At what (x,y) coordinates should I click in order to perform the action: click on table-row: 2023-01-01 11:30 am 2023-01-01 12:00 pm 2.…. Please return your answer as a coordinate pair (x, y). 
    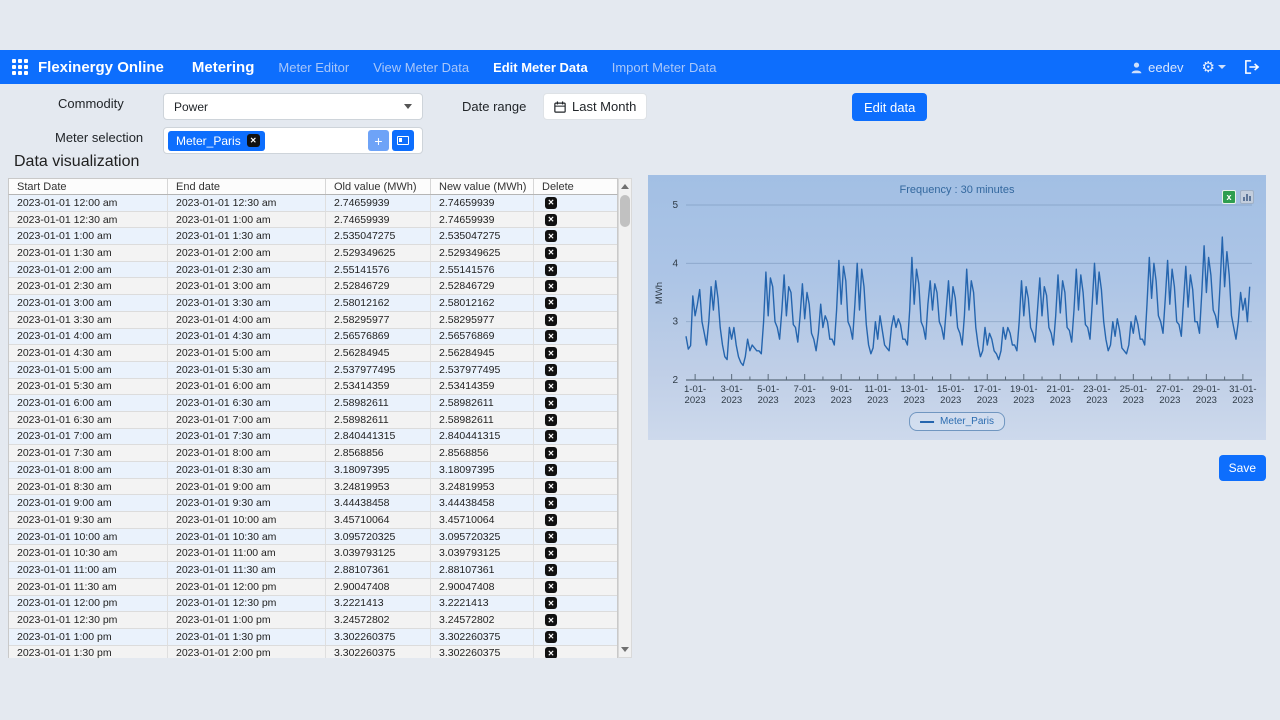
    Looking at the image, I should click on (313, 587).